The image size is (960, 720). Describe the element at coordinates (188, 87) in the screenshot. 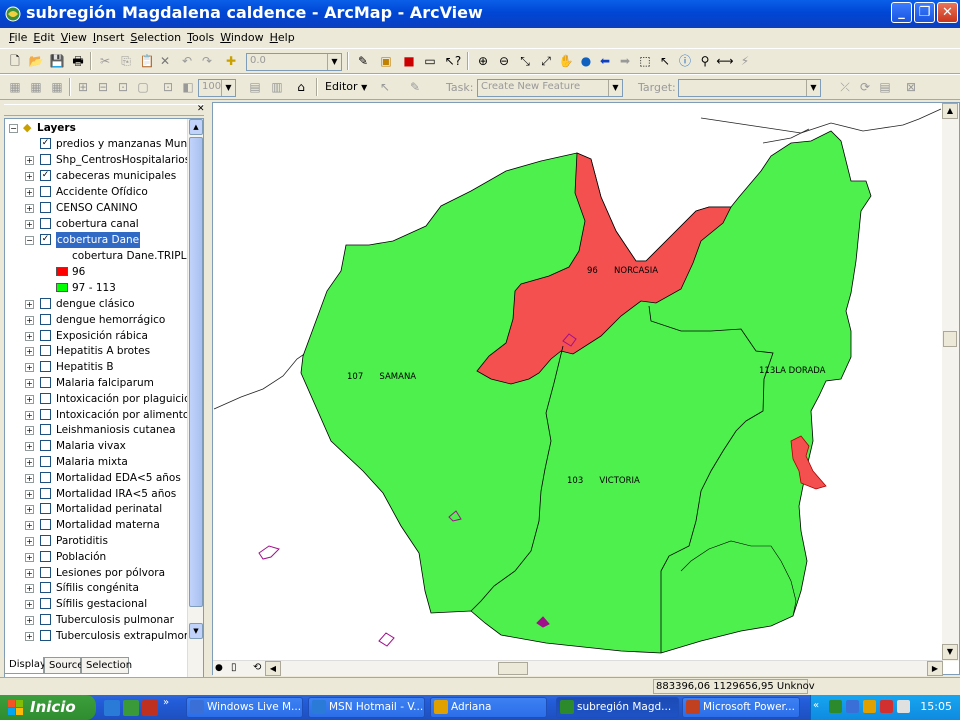

I see `prev-extent-icon: ◧` at that location.